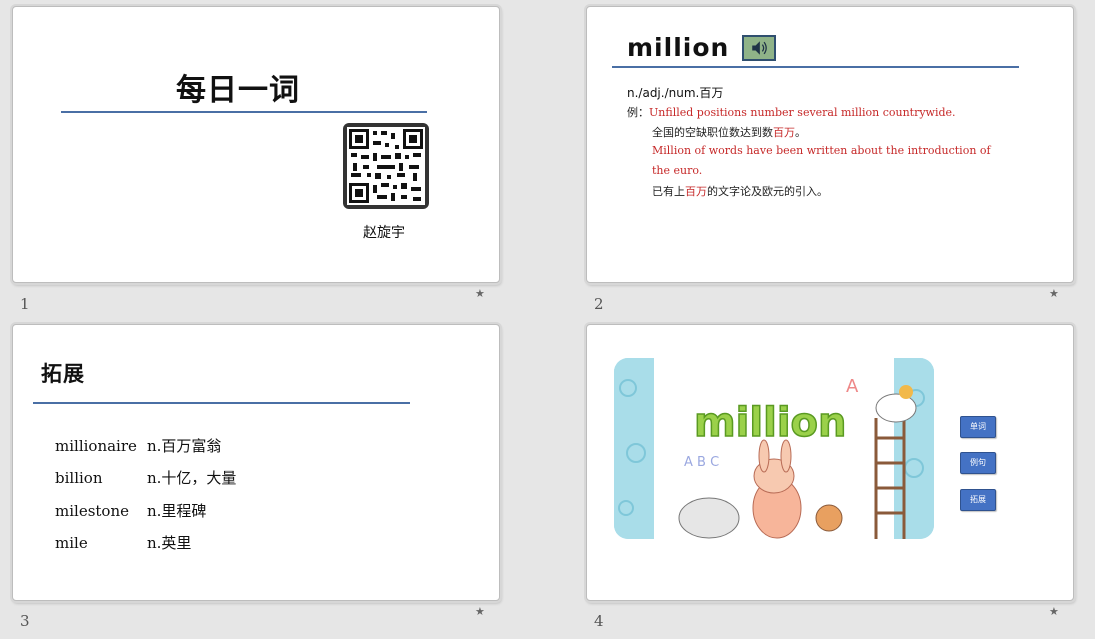 The height and width of the screenshot is (639, 1095). What do you see at coordinates (638, 112) in the screenshot?
I see `example-label: 例：` at bounding box center [638, 112].